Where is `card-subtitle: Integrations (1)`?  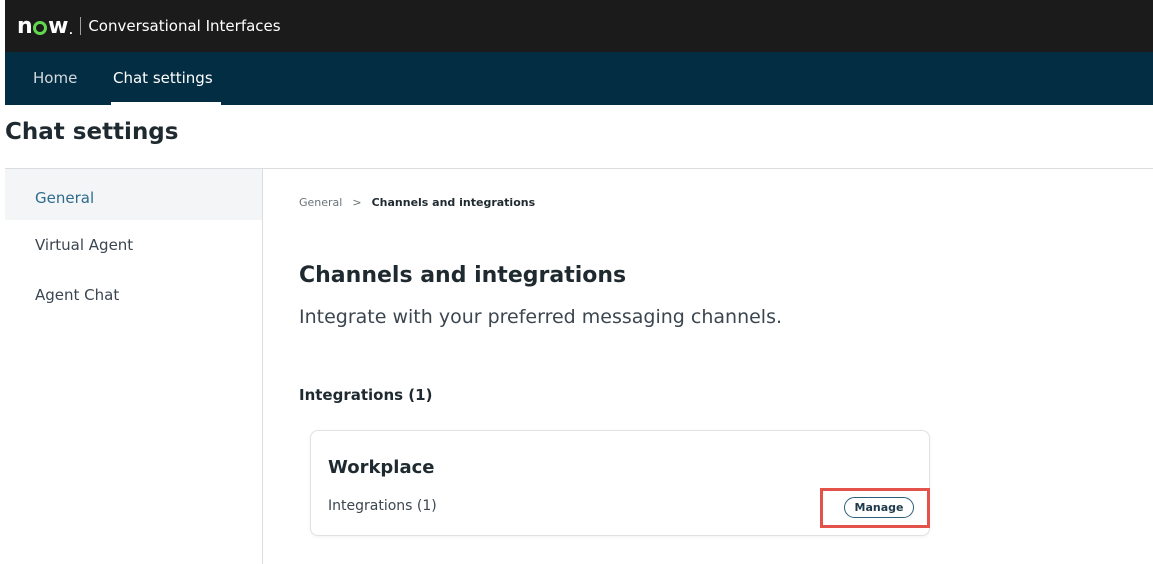 card-subtitle: Integrations (1) is located at coordinates (382, 506).